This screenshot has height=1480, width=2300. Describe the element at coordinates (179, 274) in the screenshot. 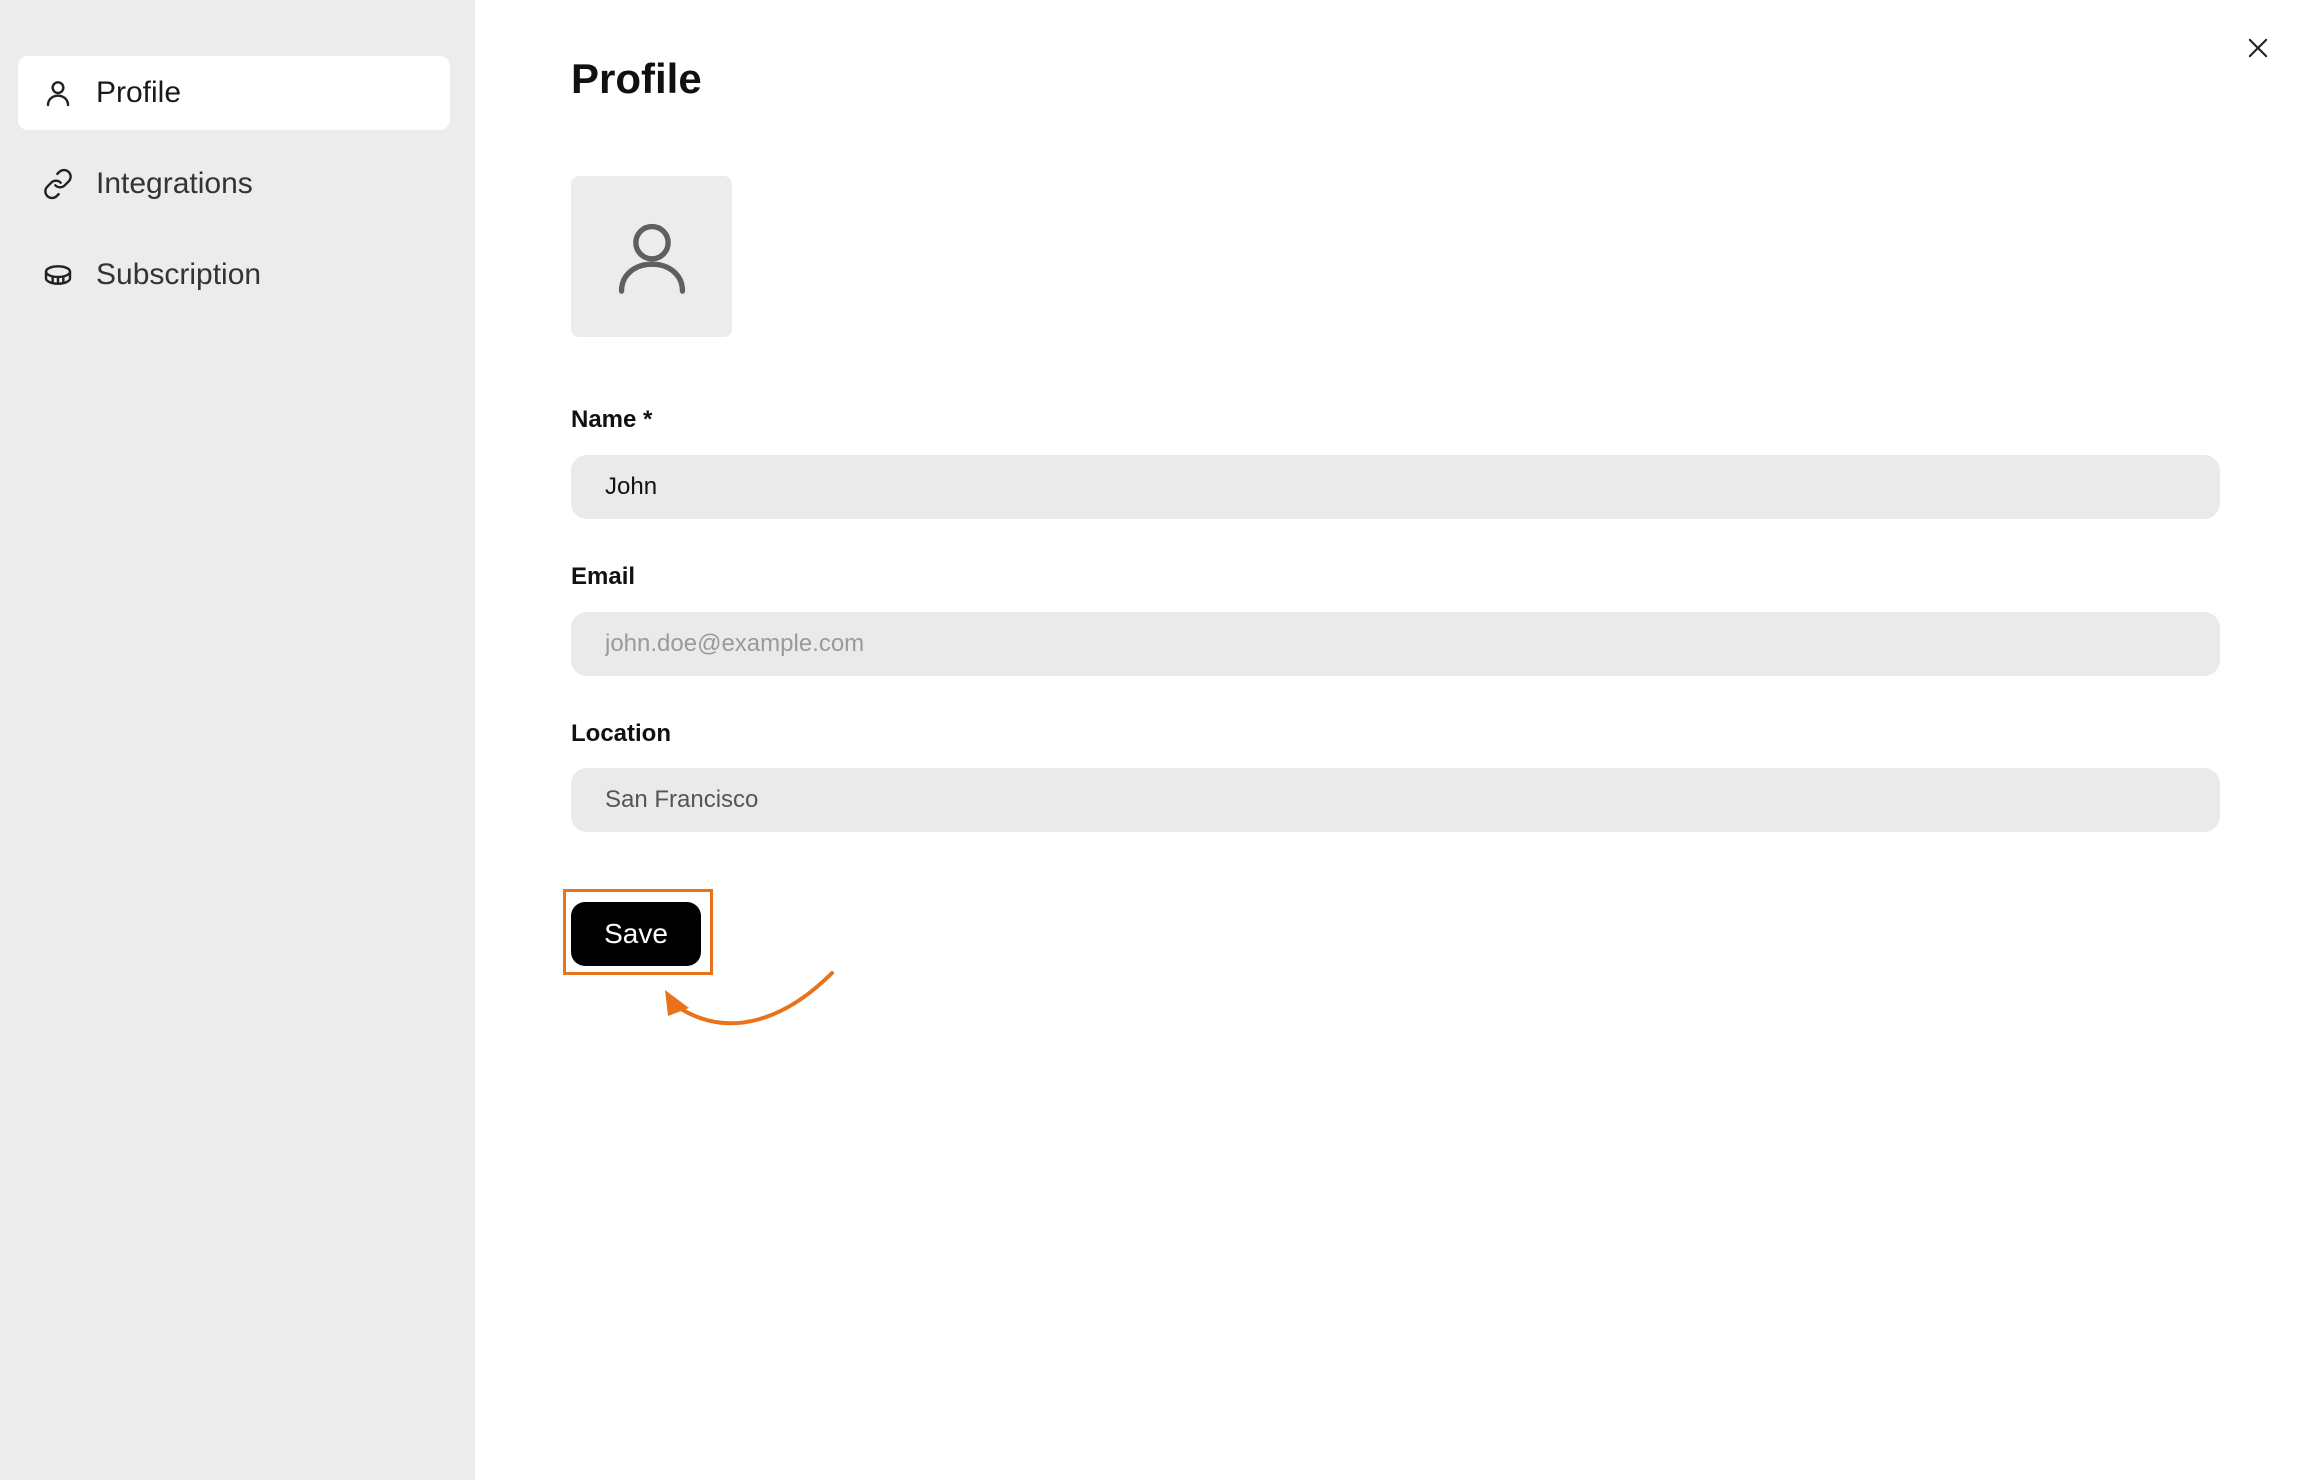

I see `sidebar-item-label: Subscription` at that location.